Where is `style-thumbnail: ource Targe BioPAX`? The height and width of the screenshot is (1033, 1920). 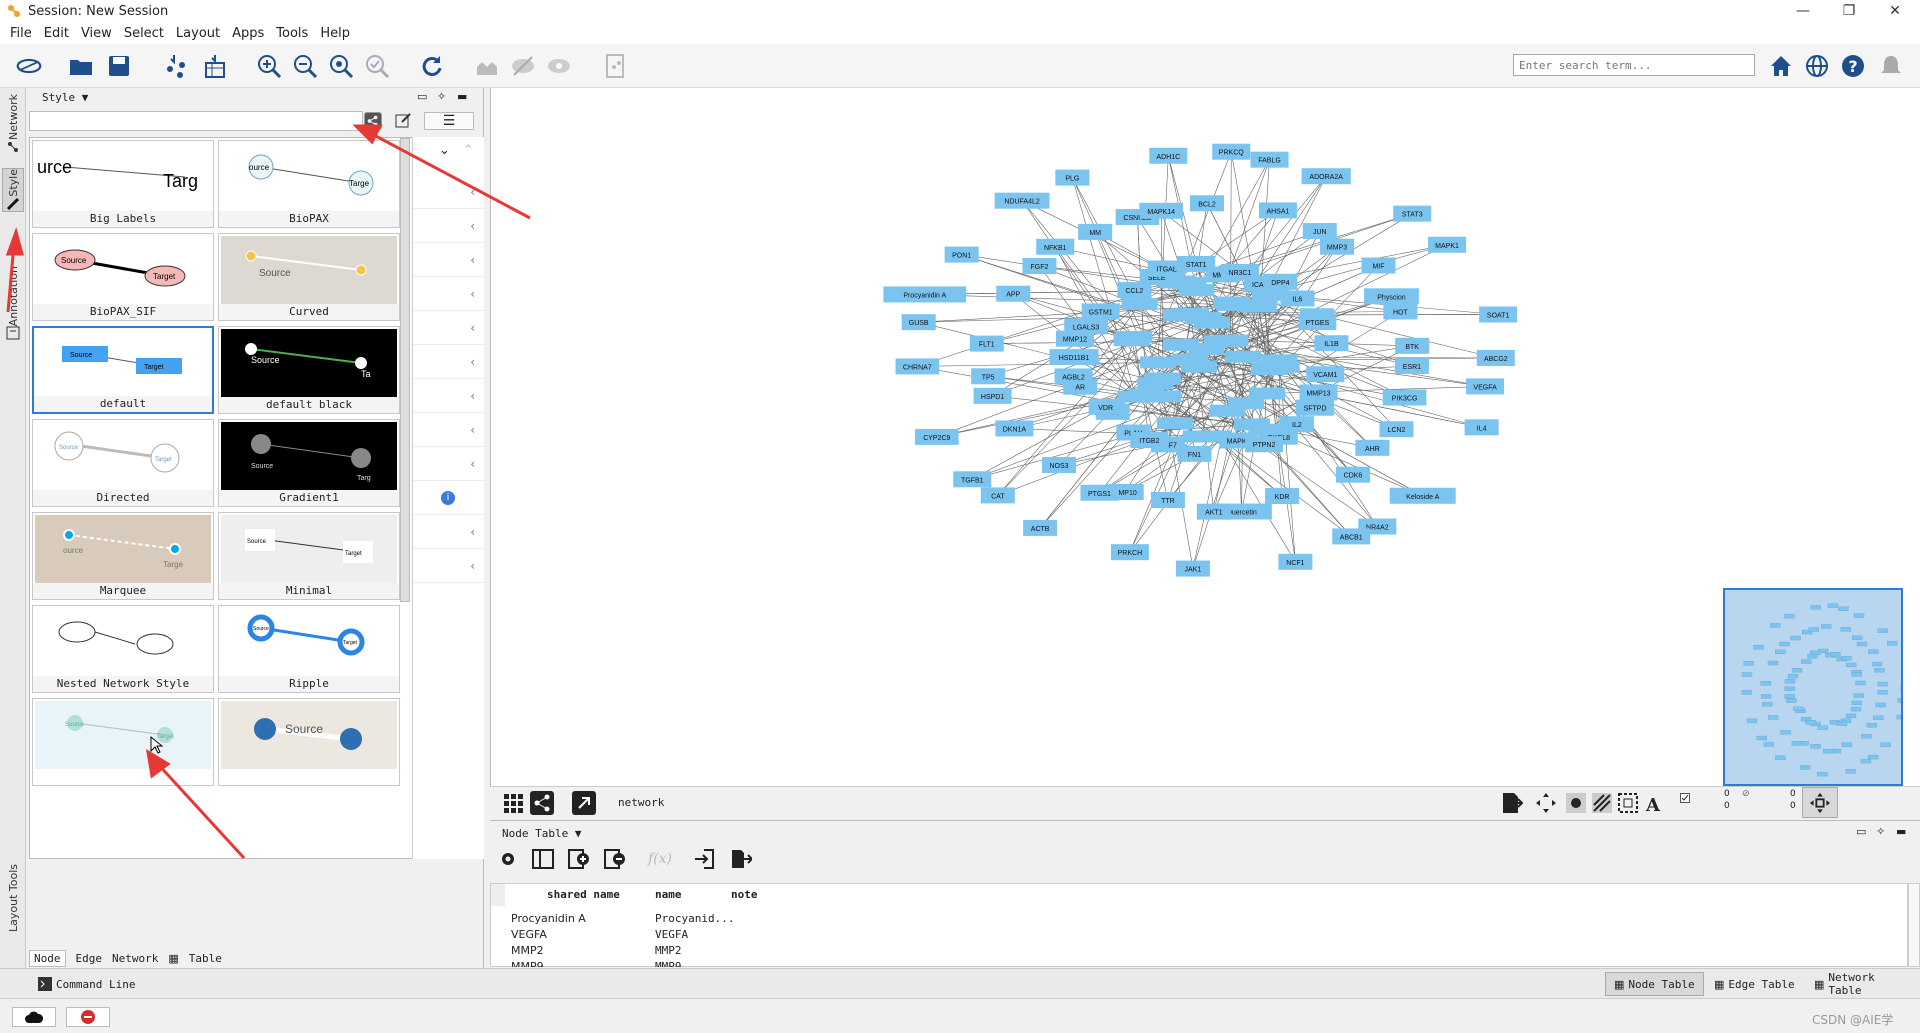 style-thumbnail: ource Targe BioPAX is located at coordinates (309, 184).